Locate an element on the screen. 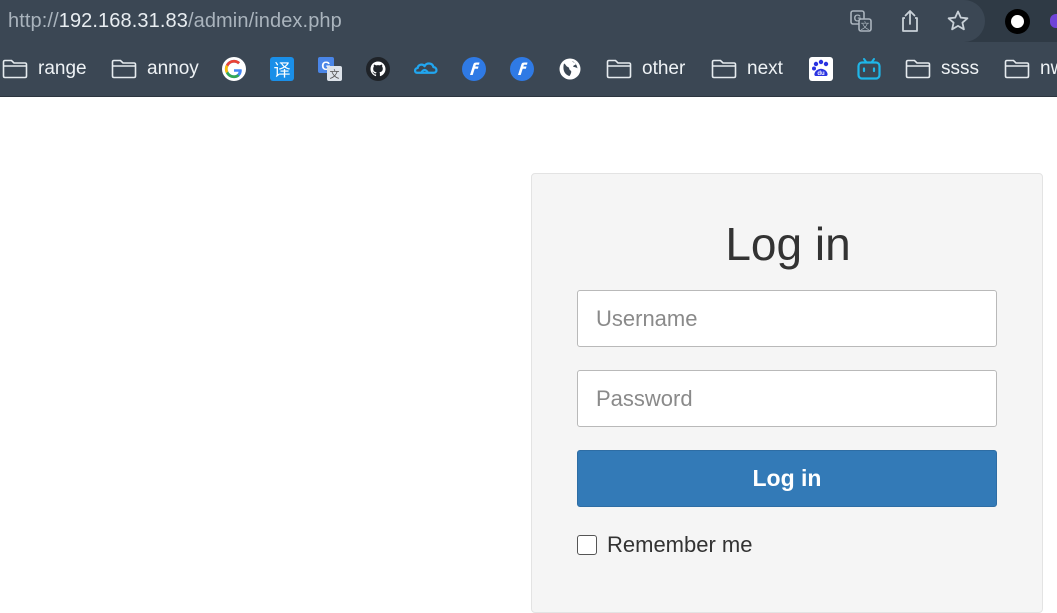  bookmark-label: nw is located at coordinates (1048, 68).